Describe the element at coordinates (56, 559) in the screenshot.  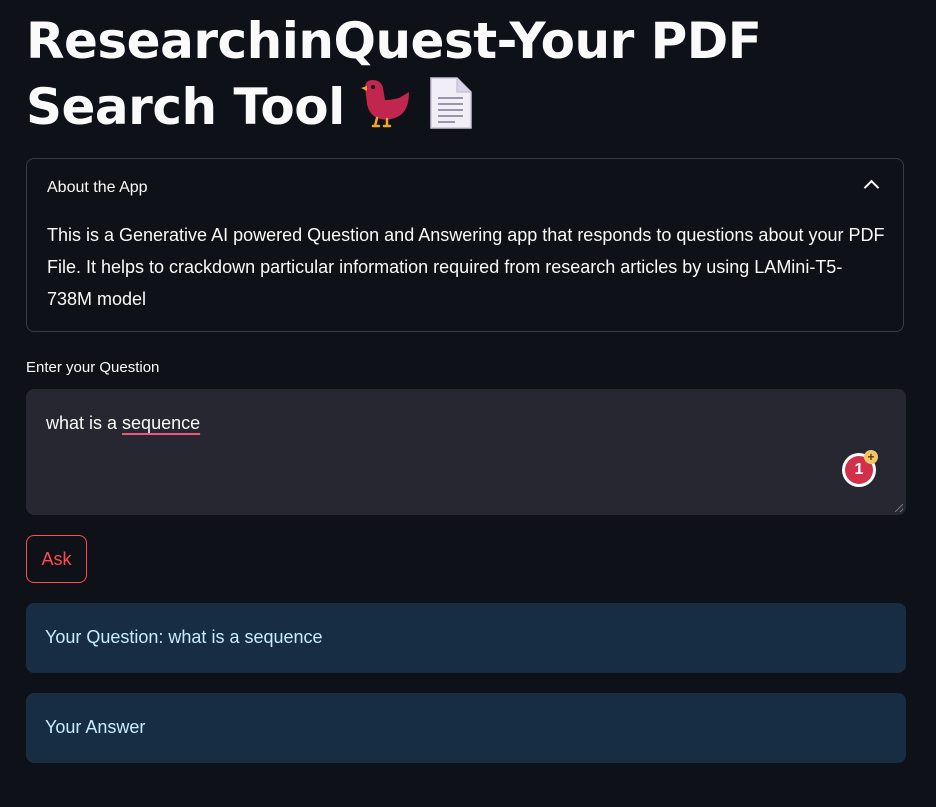
I see `ask-button: Ask` at that location.